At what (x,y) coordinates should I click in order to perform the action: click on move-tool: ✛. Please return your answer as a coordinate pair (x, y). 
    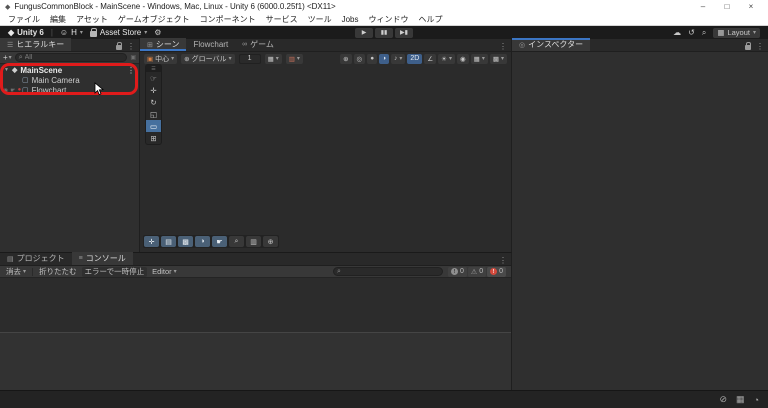
    Looking at the image, I should click on (153, 90).